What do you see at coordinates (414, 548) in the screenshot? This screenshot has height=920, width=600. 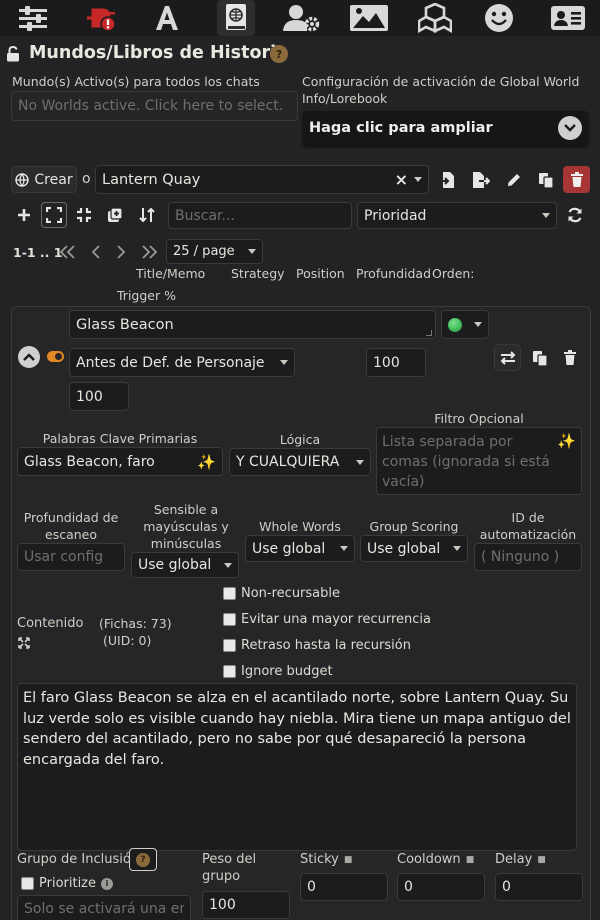 I see `group-scoring-select: Use global` at bounding box center [414, 548].